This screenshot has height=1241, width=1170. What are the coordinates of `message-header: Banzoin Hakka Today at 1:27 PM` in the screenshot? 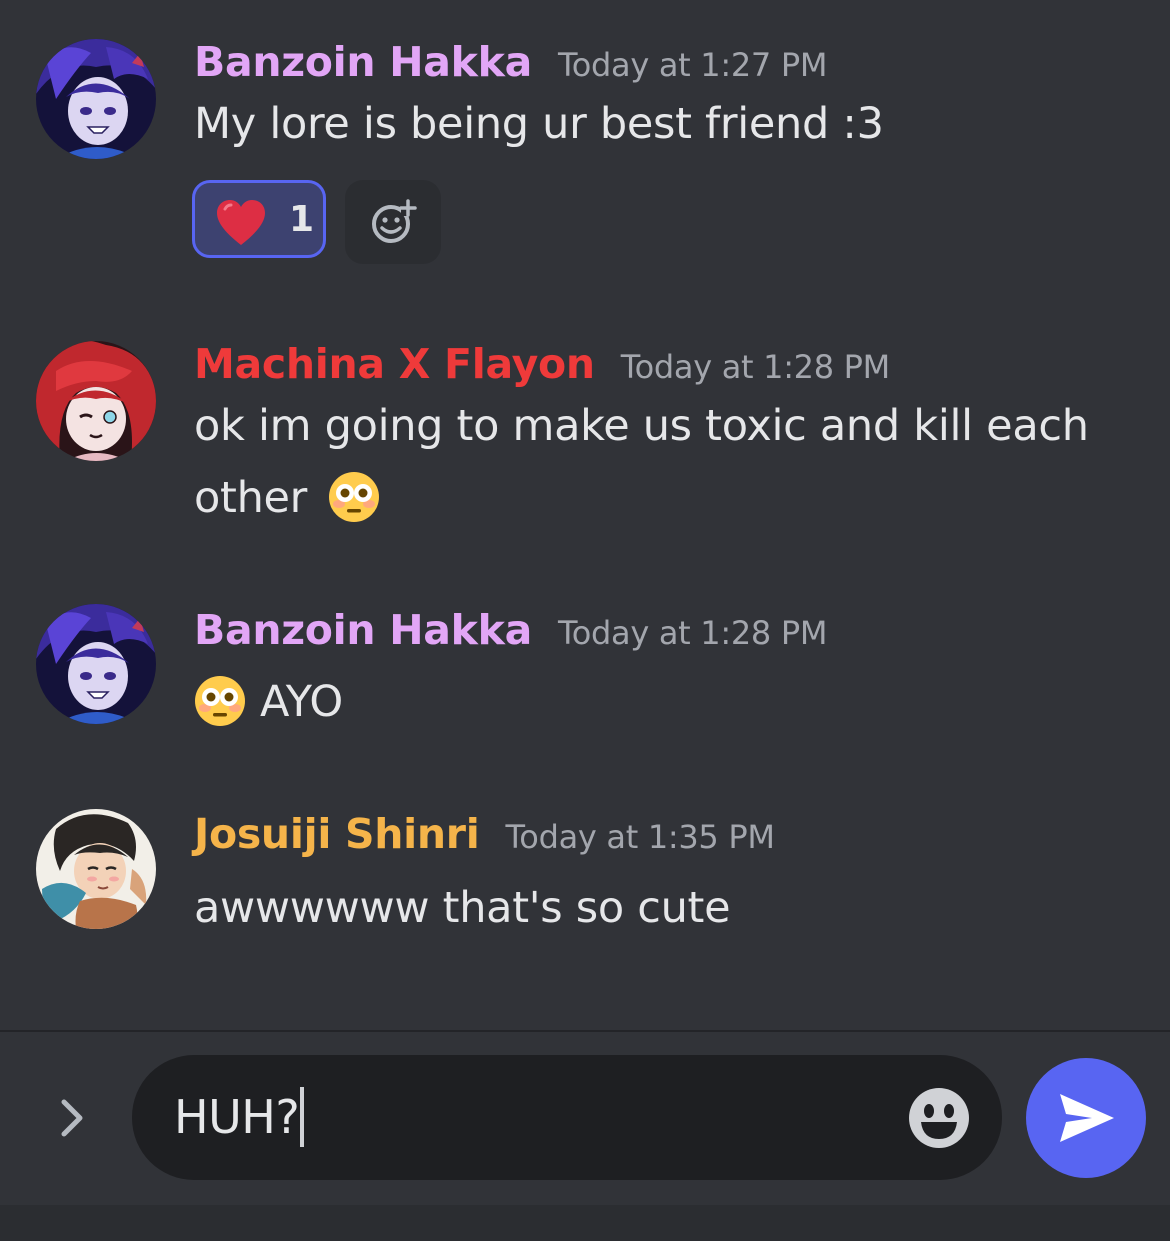 It's located at (510, 62).